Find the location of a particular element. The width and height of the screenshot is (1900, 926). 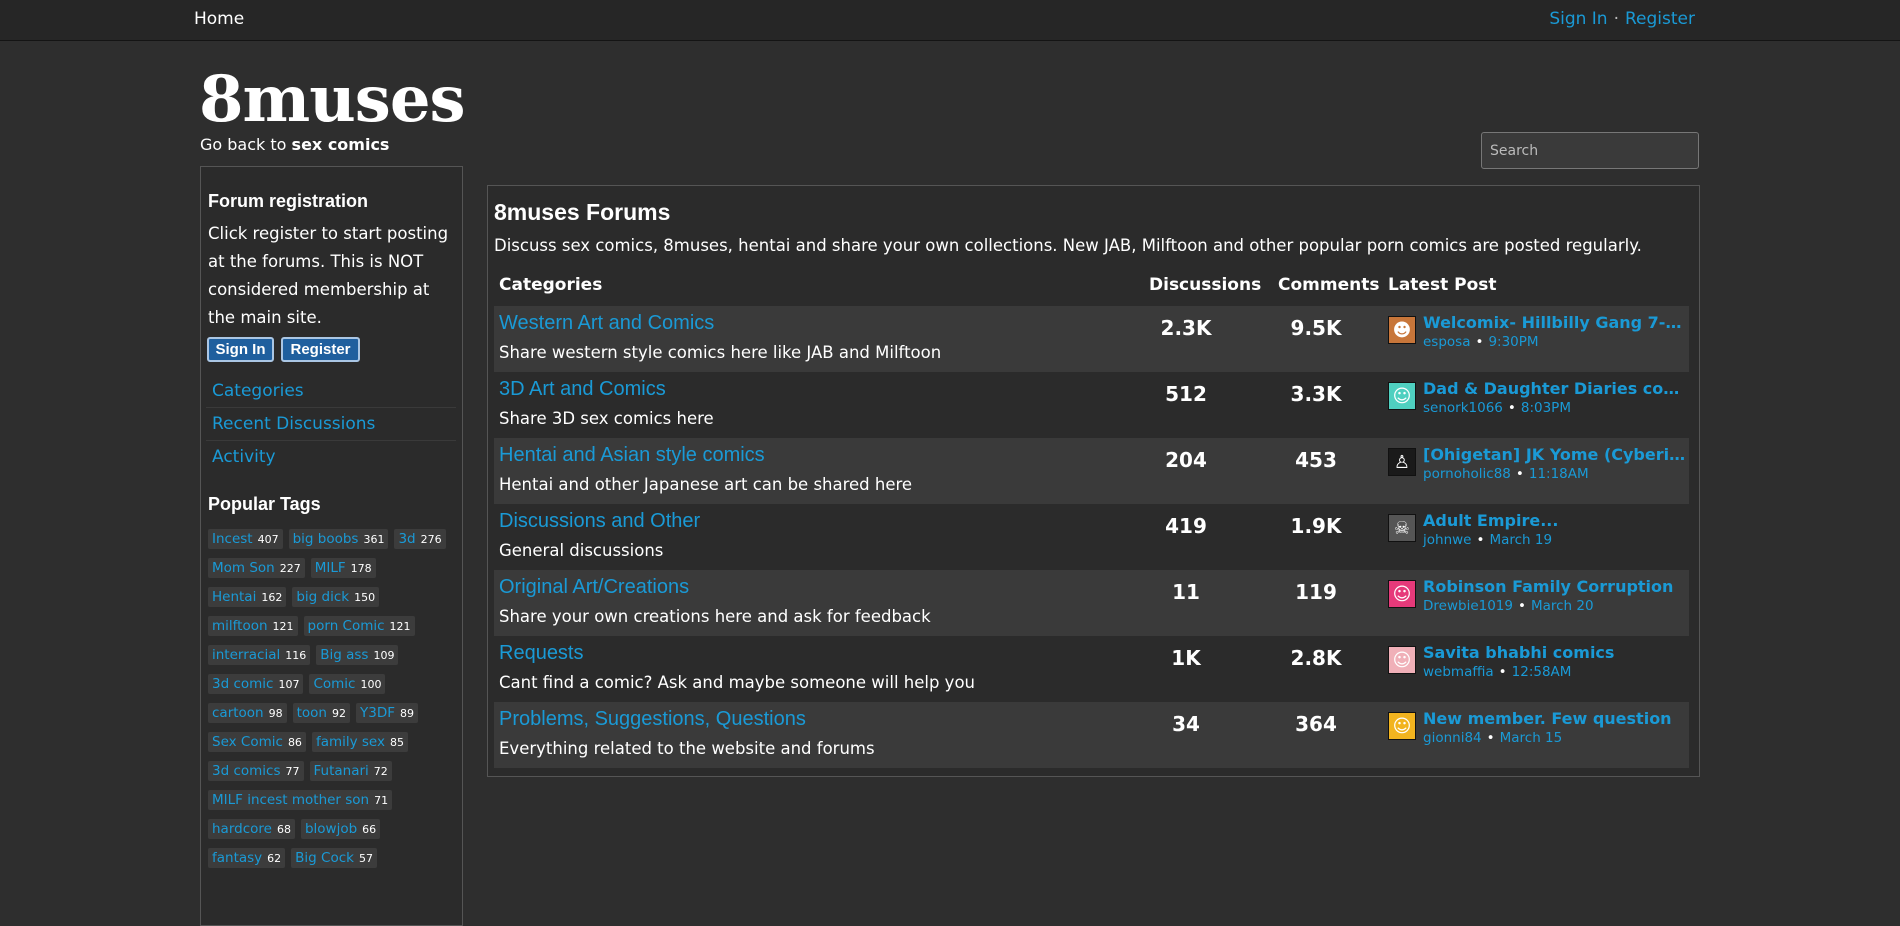

register-button: Register is located at coordinates (320, 349).